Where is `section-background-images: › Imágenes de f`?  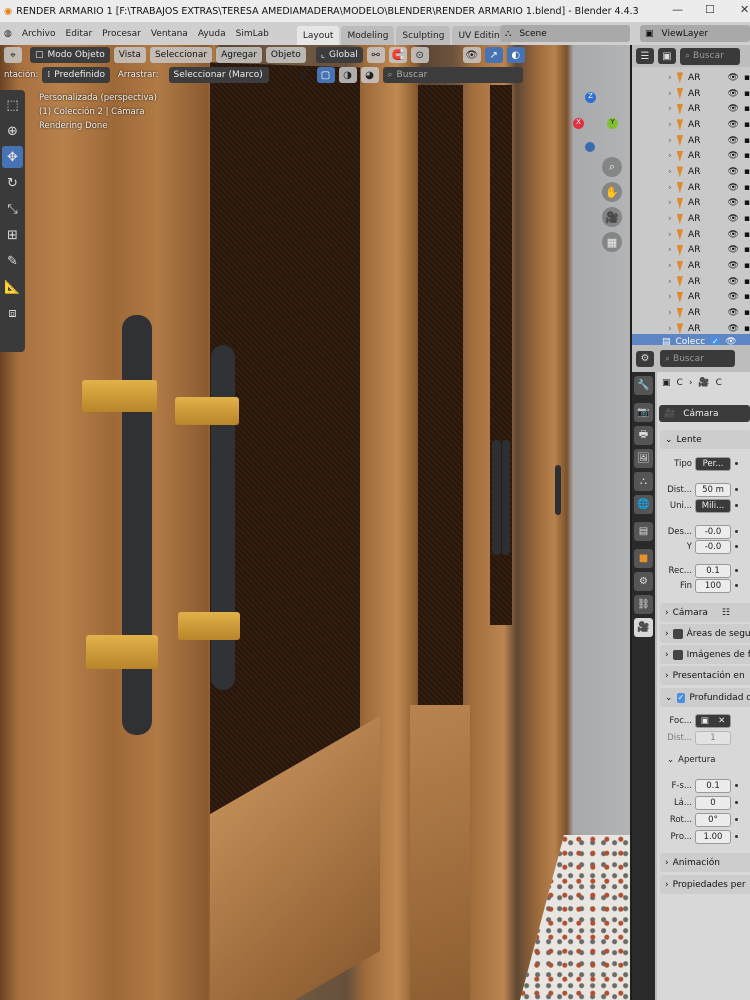 section-background-images: › Imágenes de f is located at coordinates (705, 654).